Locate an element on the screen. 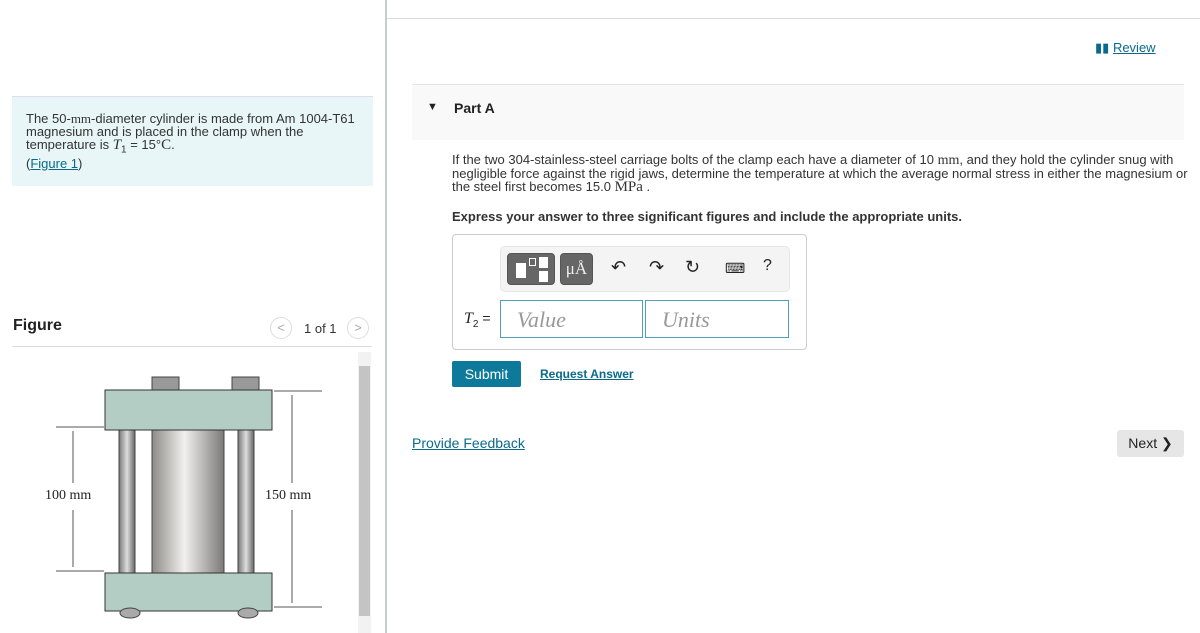 This screenshot has height=633, width=1200. reset-icon: ↻ is located at coordinates (692, 267).